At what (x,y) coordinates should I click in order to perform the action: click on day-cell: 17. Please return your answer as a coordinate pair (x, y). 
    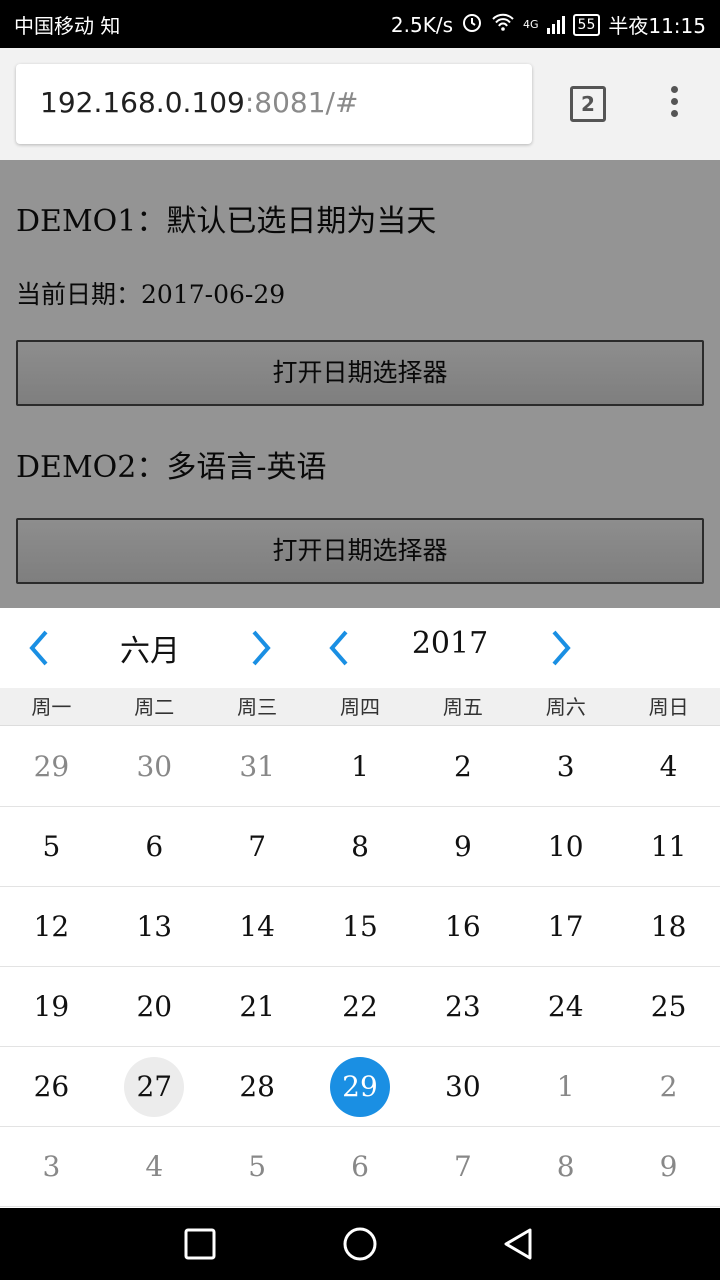
    Looking at the image, I should click on (565, 926).